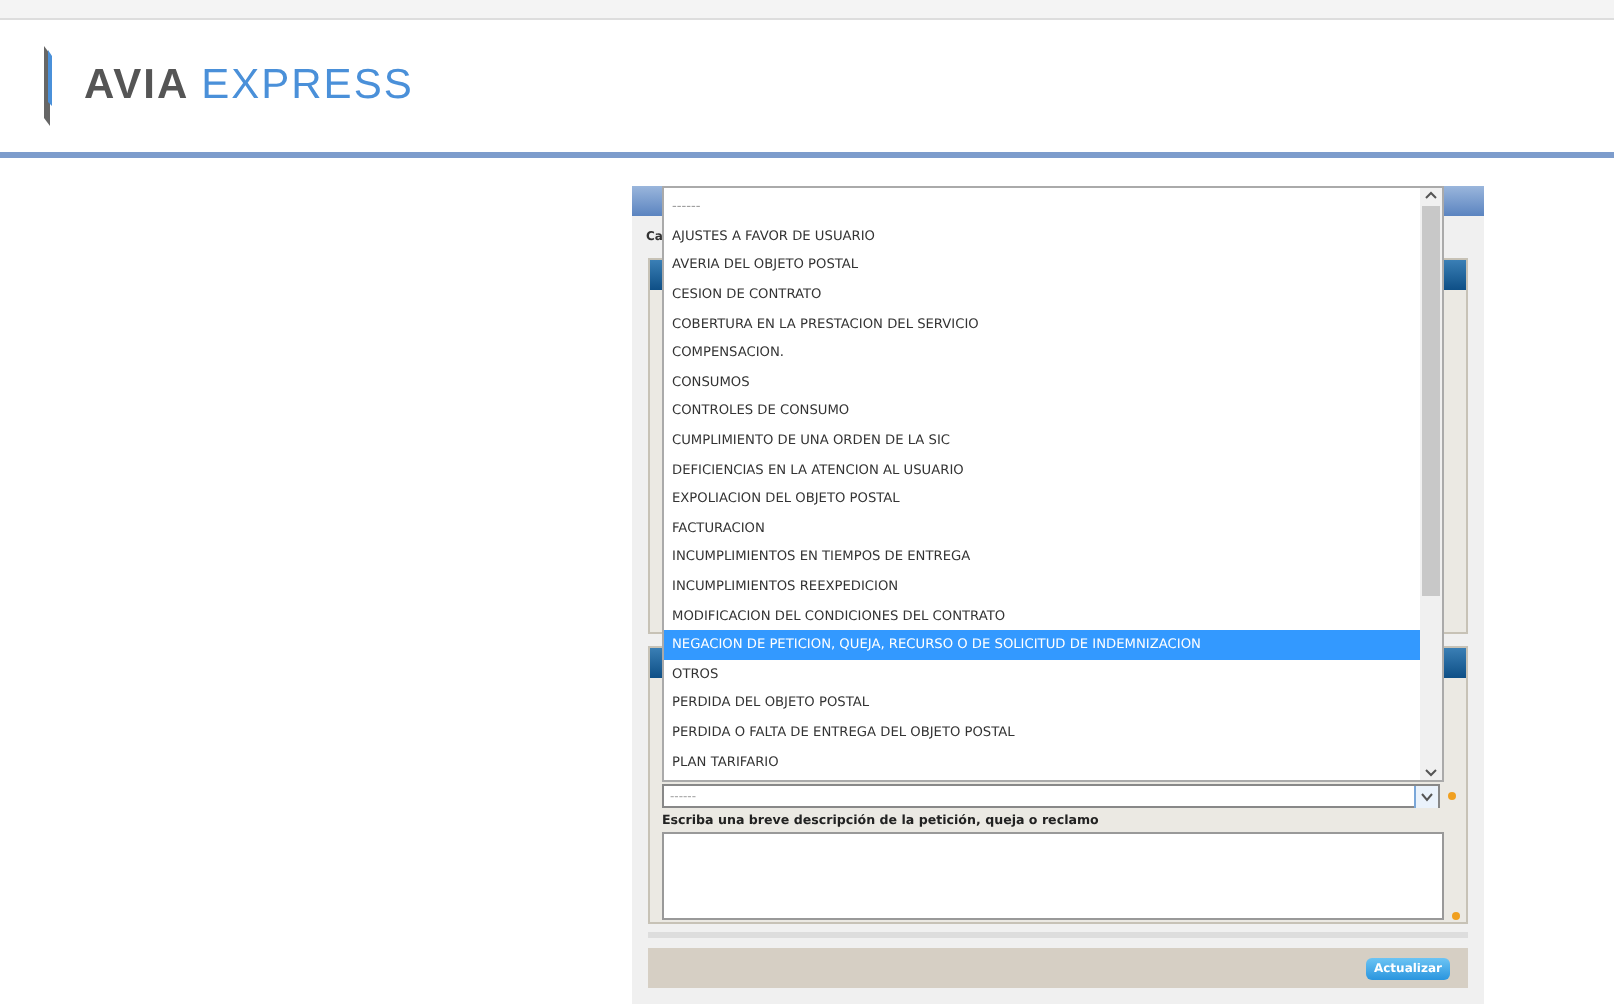 The height and width of the screenshot is (1004, 1614). Describe the element at coordinates (1431, 484) in the screenshot. I see `scrollbar` at that location.